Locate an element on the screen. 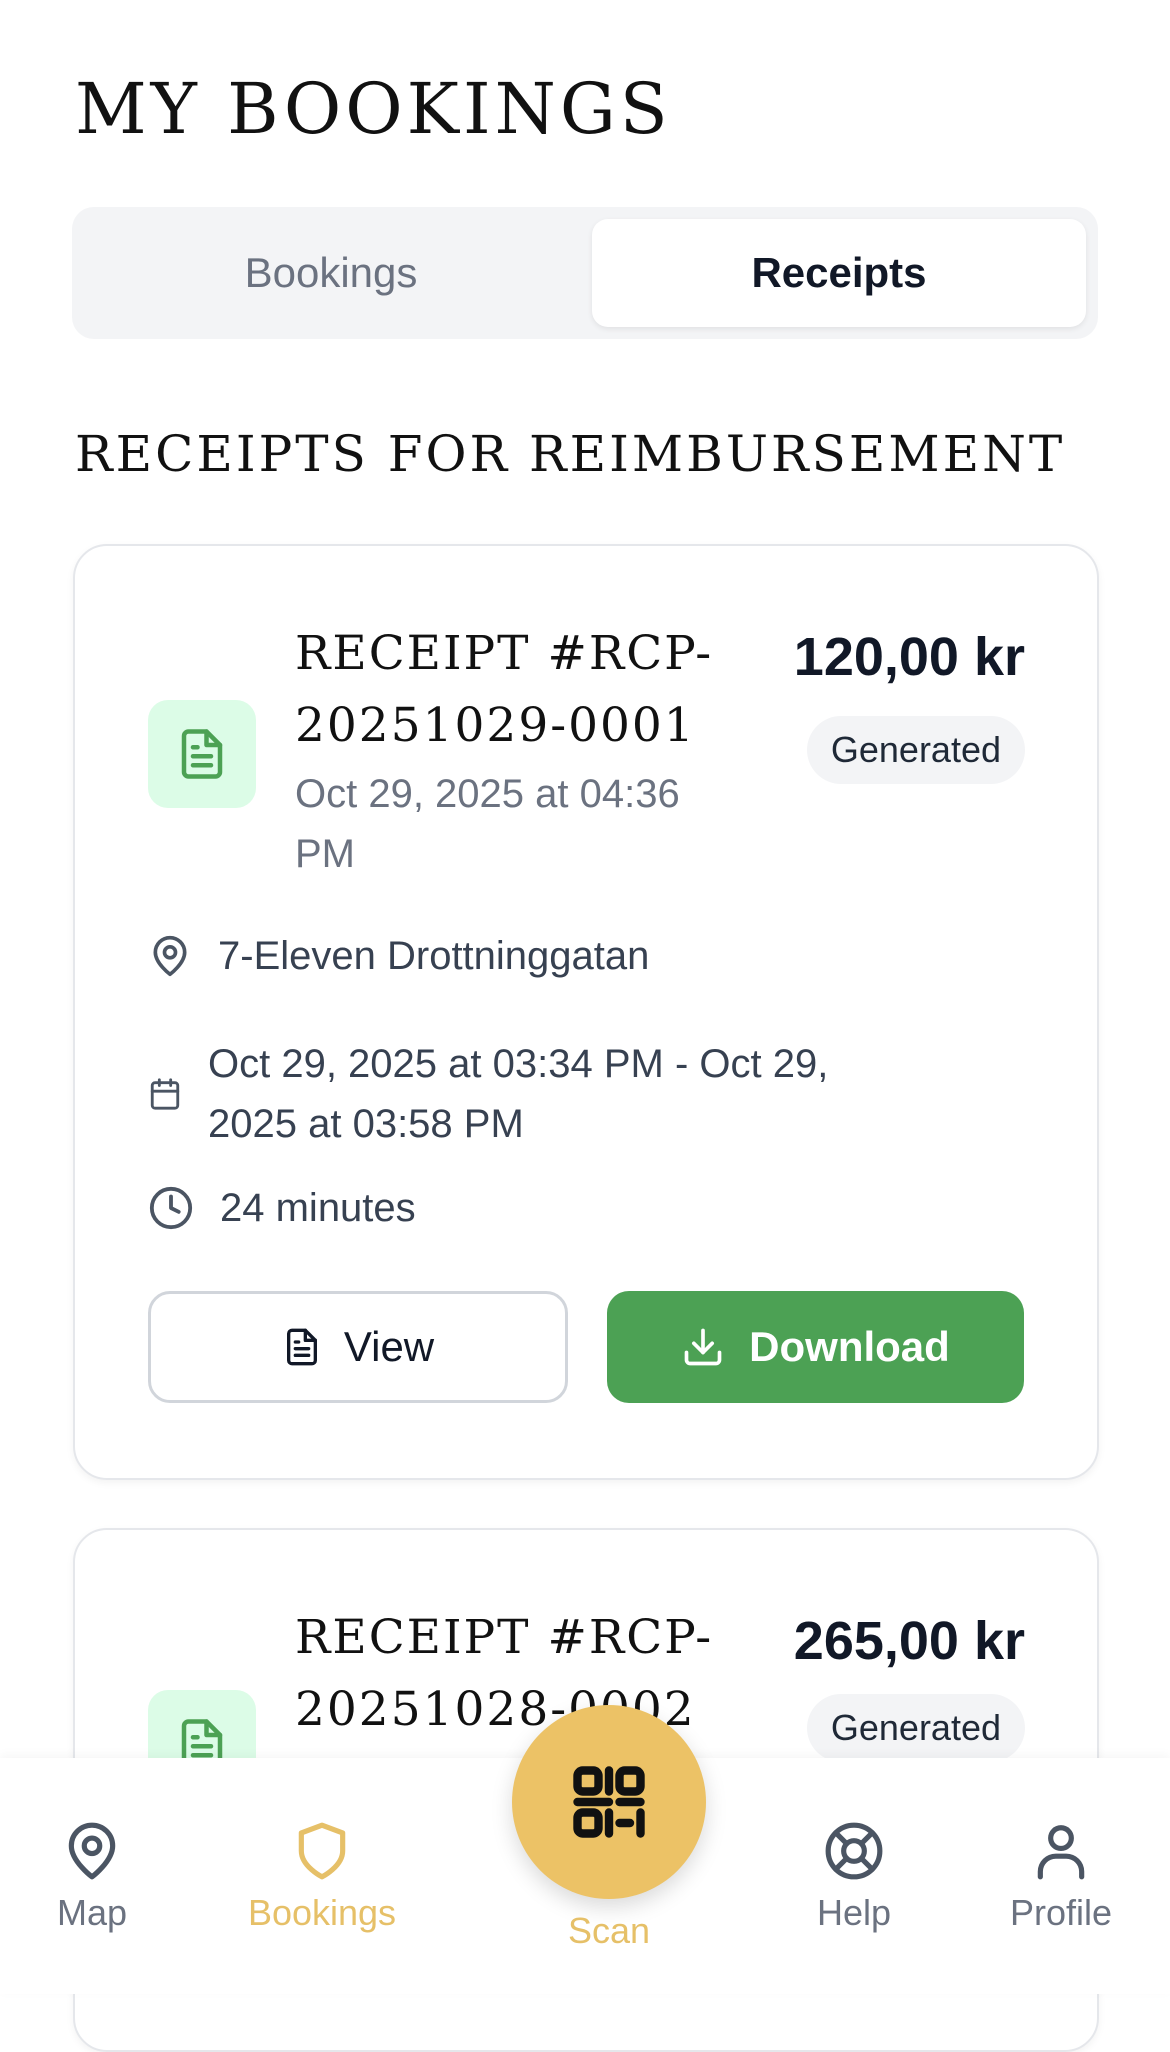  location-text: 7-Eleven Drottninggatan is located at coordinates (434, 956).